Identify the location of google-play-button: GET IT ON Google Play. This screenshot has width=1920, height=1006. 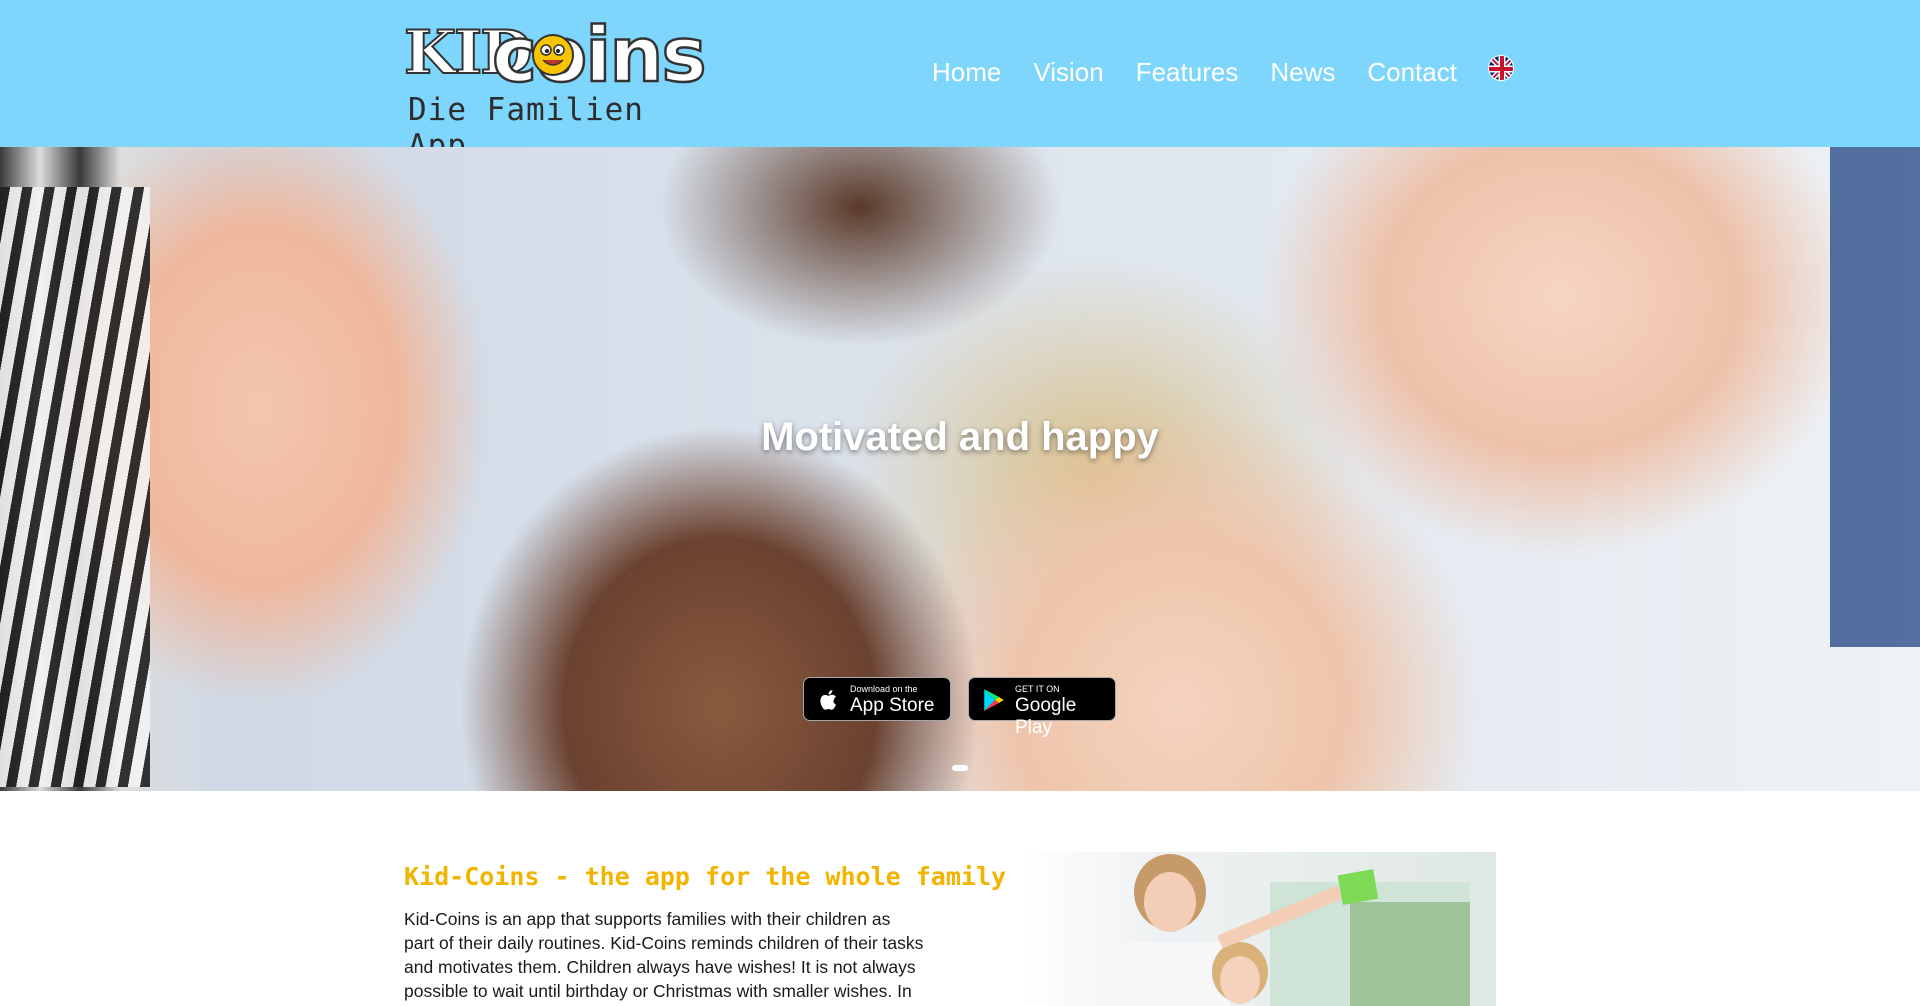
(1042, 707).